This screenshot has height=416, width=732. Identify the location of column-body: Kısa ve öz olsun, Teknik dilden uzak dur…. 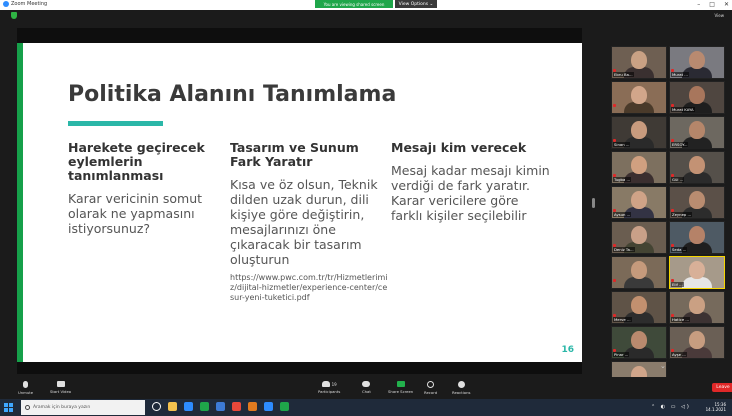
(304, 222).